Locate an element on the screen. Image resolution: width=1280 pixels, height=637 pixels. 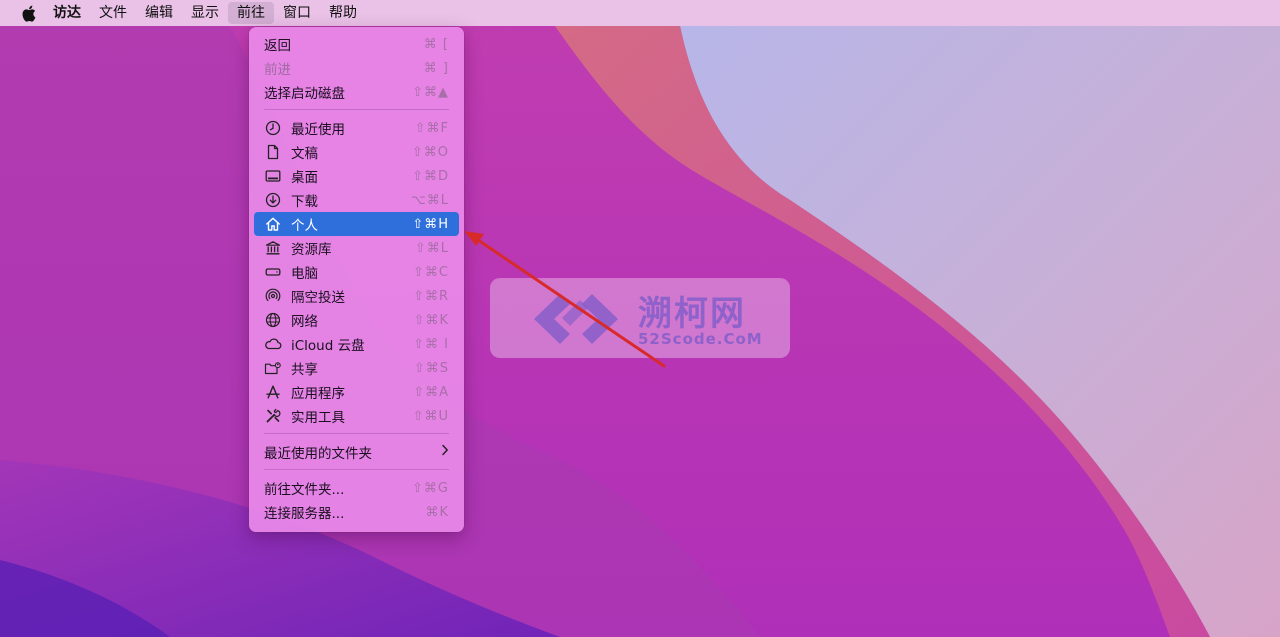
menu-item-shortcut: ⇧⌘O is located at coordinates (430, 152).